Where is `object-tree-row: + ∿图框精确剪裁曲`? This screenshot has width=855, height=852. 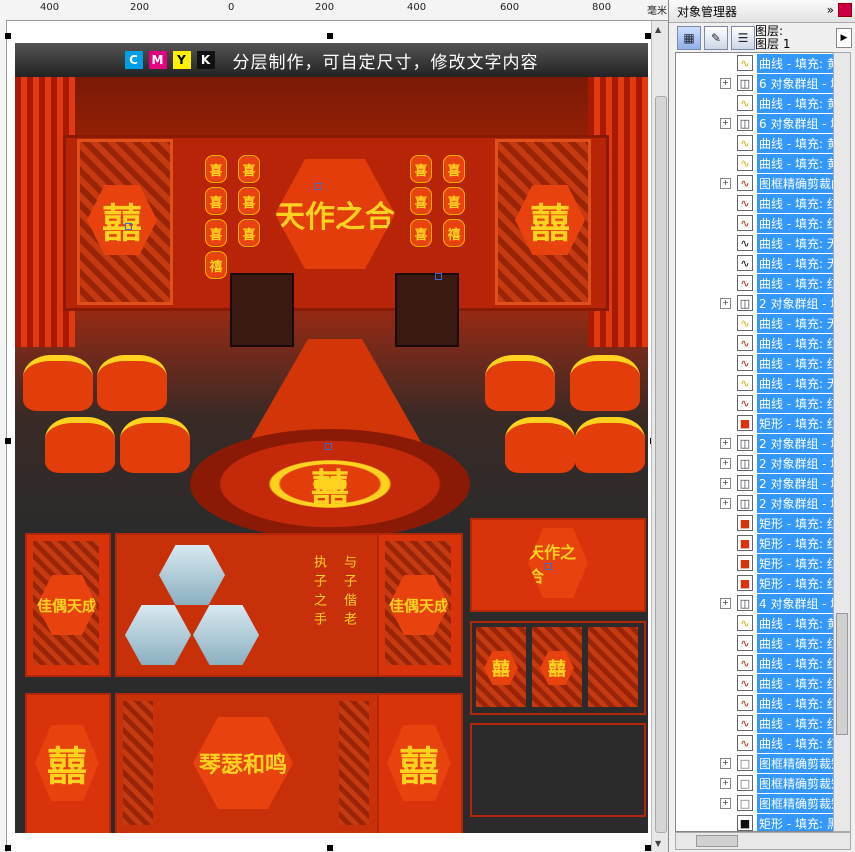 object-tree-row: + ∿图框精确剪裁曲 is located at coordinates (755, 183).